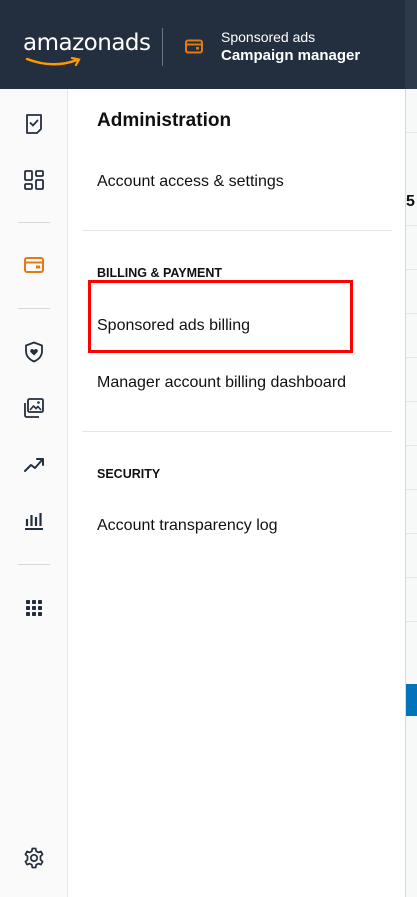 This screenshot has width=417, height=897. I want to click on background-page-strip: 5, so click(411, 493).